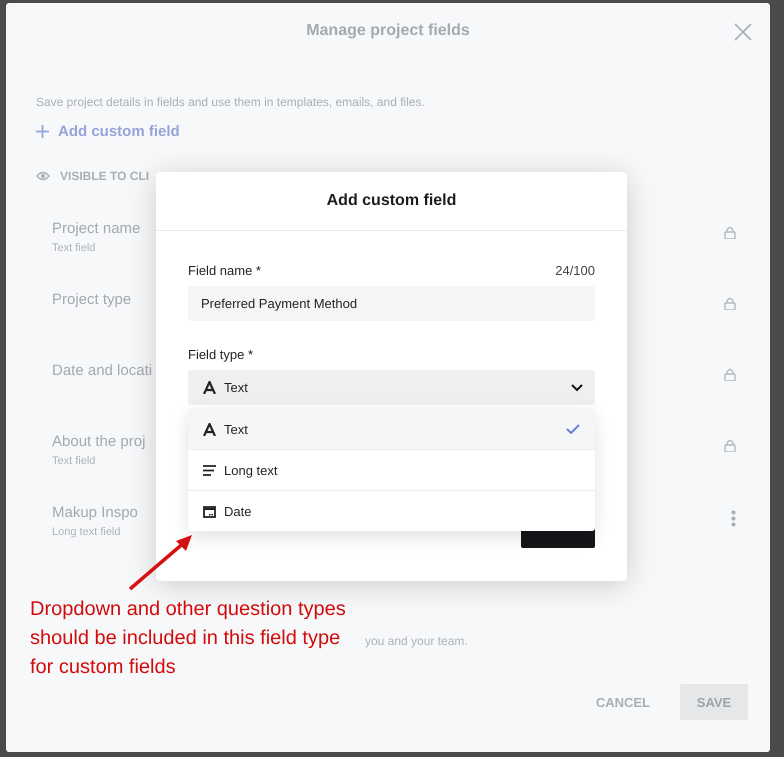 This screenshot has height=757, width=784. I want to click on dropdown-option: Date, so click(391, 510).